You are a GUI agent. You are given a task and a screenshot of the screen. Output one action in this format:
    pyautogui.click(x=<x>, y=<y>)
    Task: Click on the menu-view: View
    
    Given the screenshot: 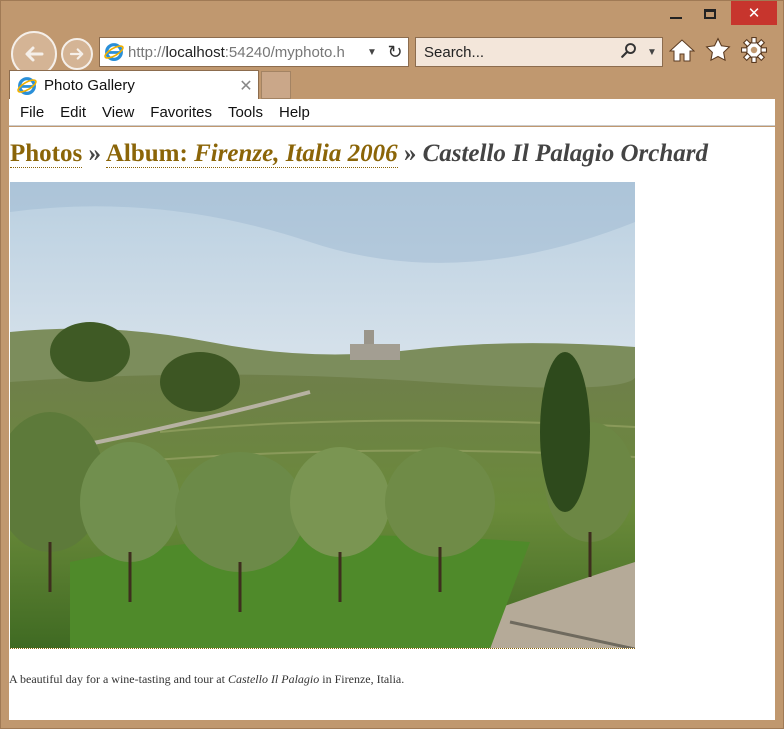 What is the action you would take?
    pyautogui.click(x=118, y=112)
    